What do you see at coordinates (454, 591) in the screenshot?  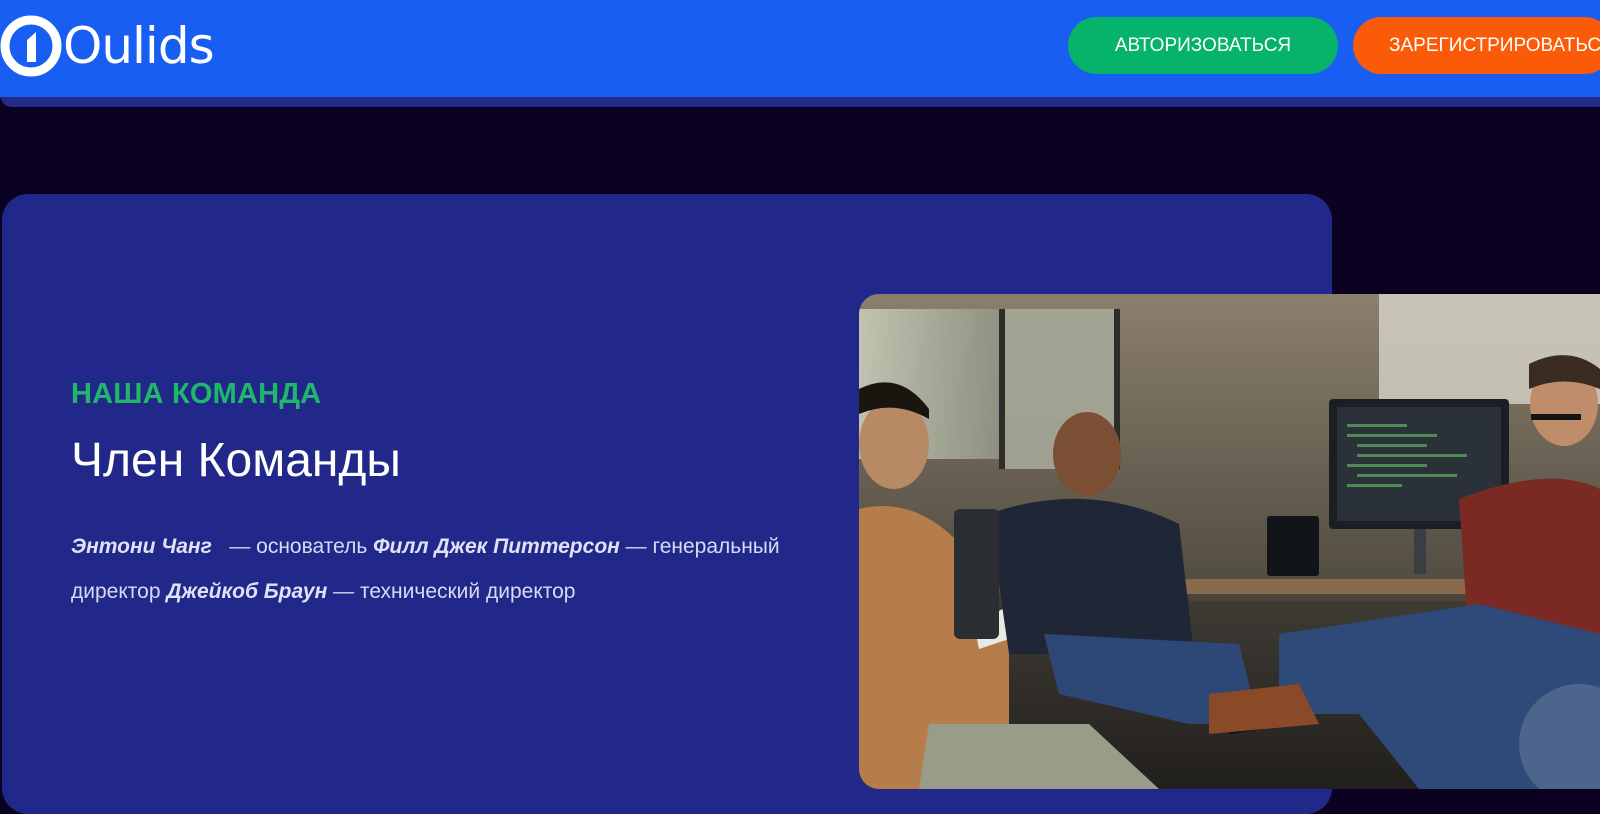 I see `member-role: — технический директор` at bounding box center [454, 591].